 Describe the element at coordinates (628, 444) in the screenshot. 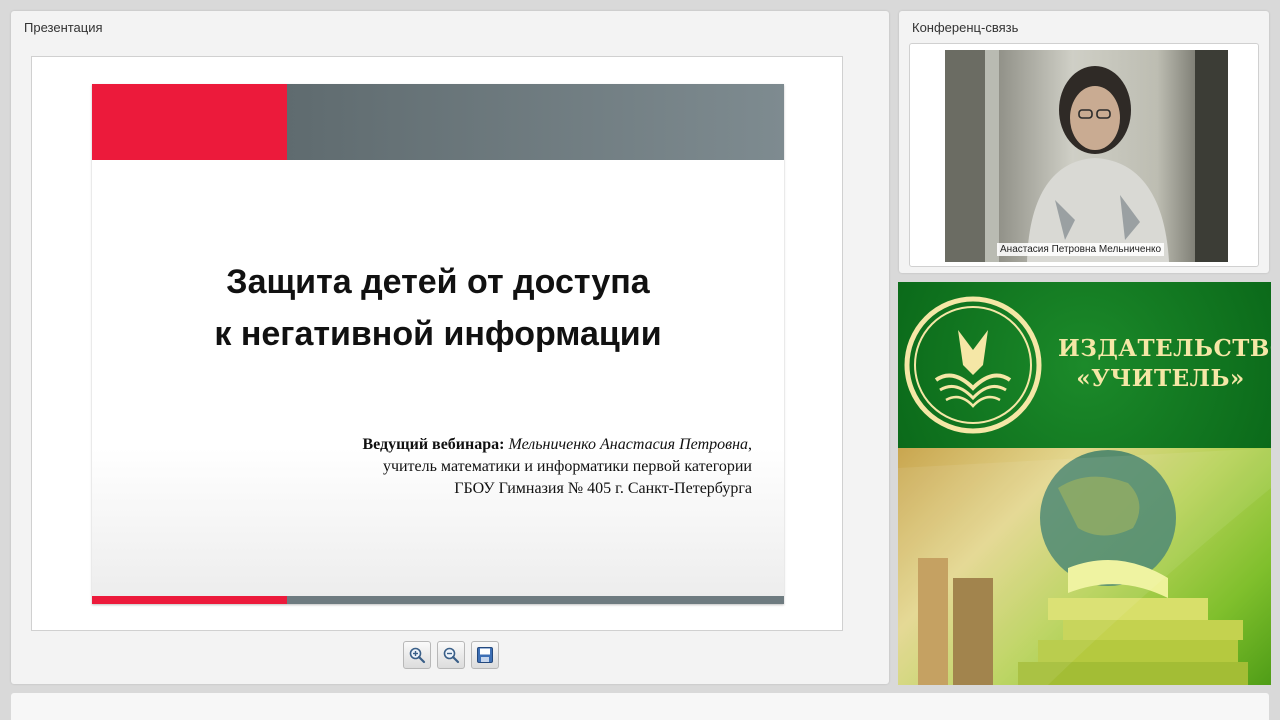

I see `slide-host-name: Мельниченко Анастасия Петровна` at that location.